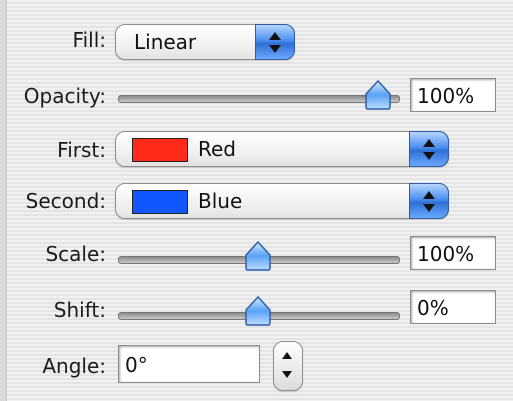 This screenshot has height=401, width=513. What do you see at coordinates (79, 310) in the screenshot?
I see `shift-label: Shift:` at bounding box center [79, 310].